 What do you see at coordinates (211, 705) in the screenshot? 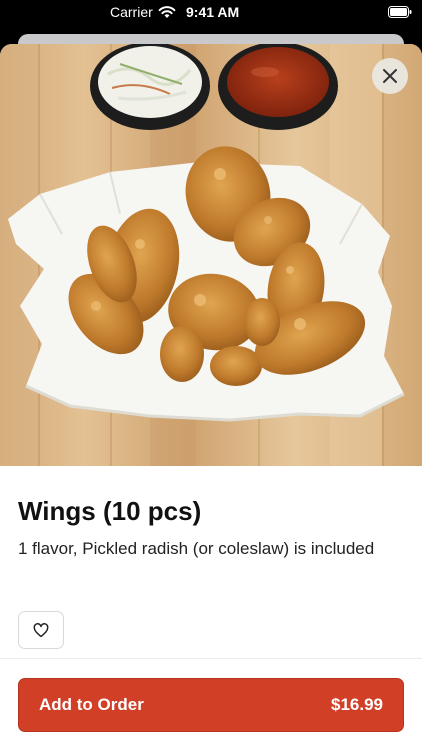
I see `add-to-order-button: Add to Order $16.99` at bounding box center [211, 705].